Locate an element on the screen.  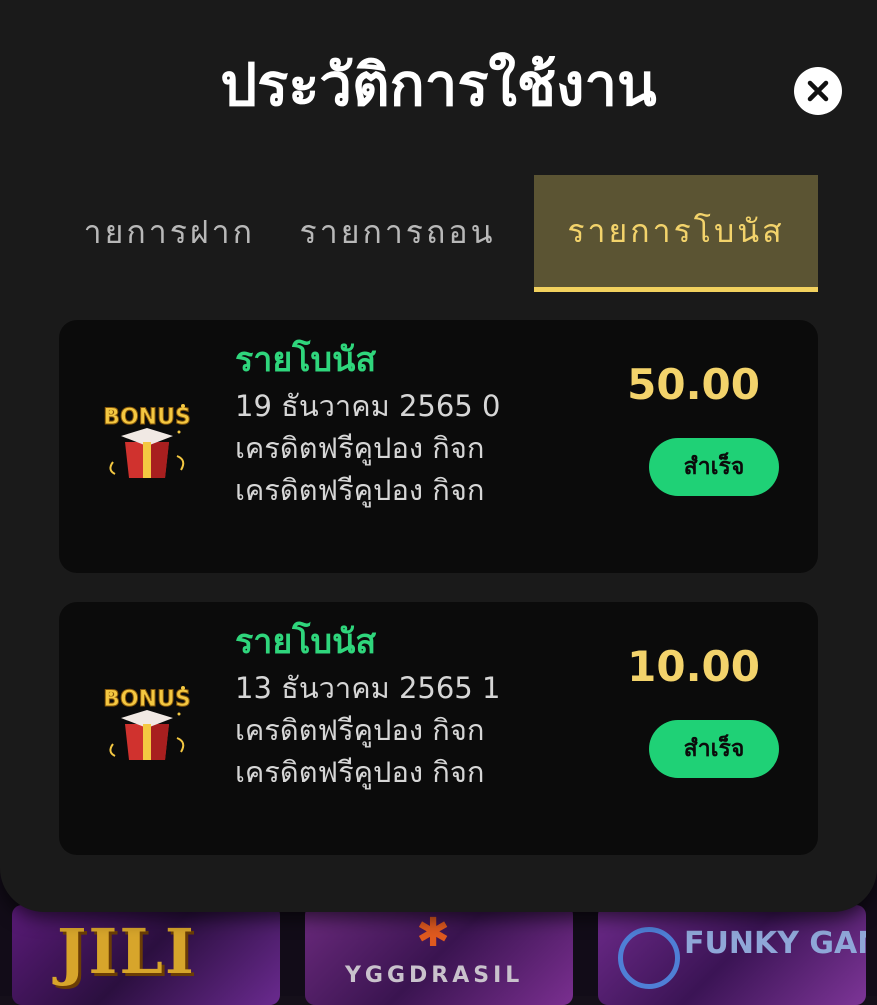
provider-label: JILI is located at coordinates (126, 951).